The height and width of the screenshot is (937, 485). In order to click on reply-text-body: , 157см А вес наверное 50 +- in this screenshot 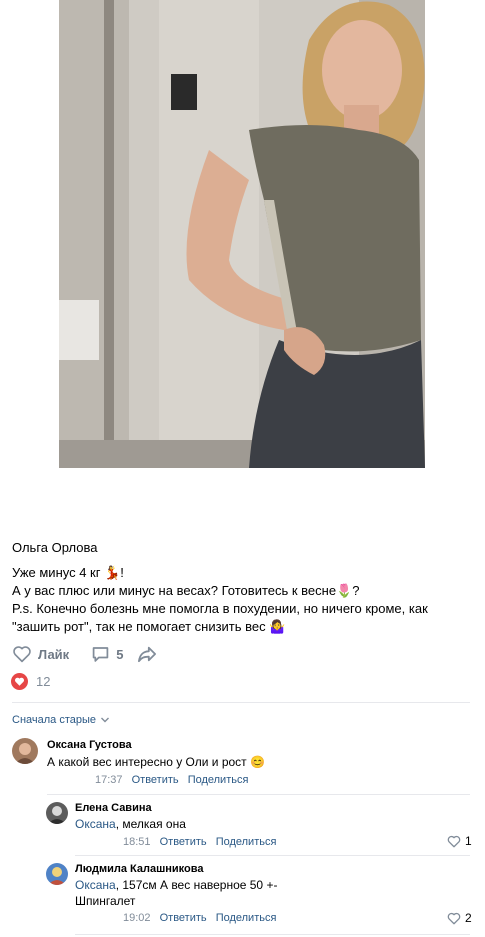, I will do `click(196, 885)`.